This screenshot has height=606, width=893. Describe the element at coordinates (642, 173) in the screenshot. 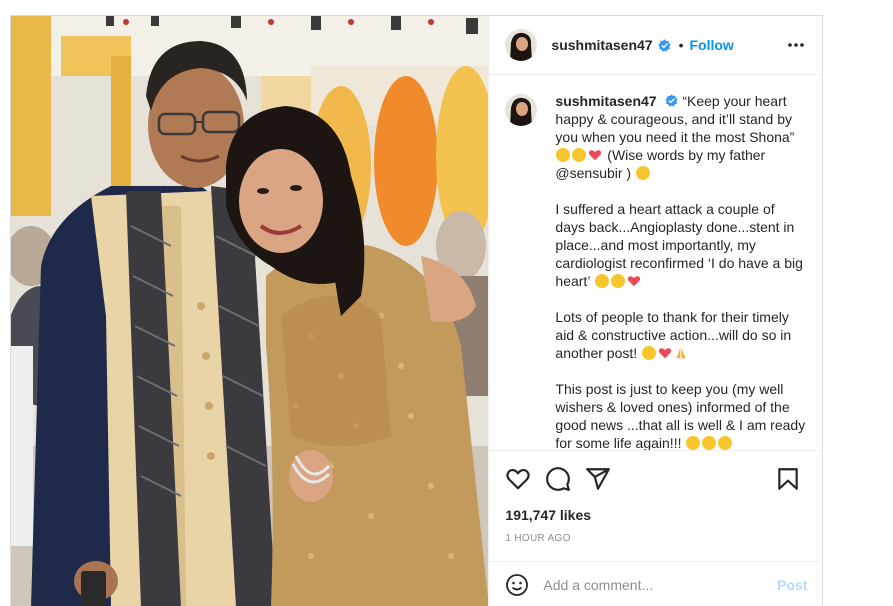

I see `heart-eyes-emoji-icon` at that location.